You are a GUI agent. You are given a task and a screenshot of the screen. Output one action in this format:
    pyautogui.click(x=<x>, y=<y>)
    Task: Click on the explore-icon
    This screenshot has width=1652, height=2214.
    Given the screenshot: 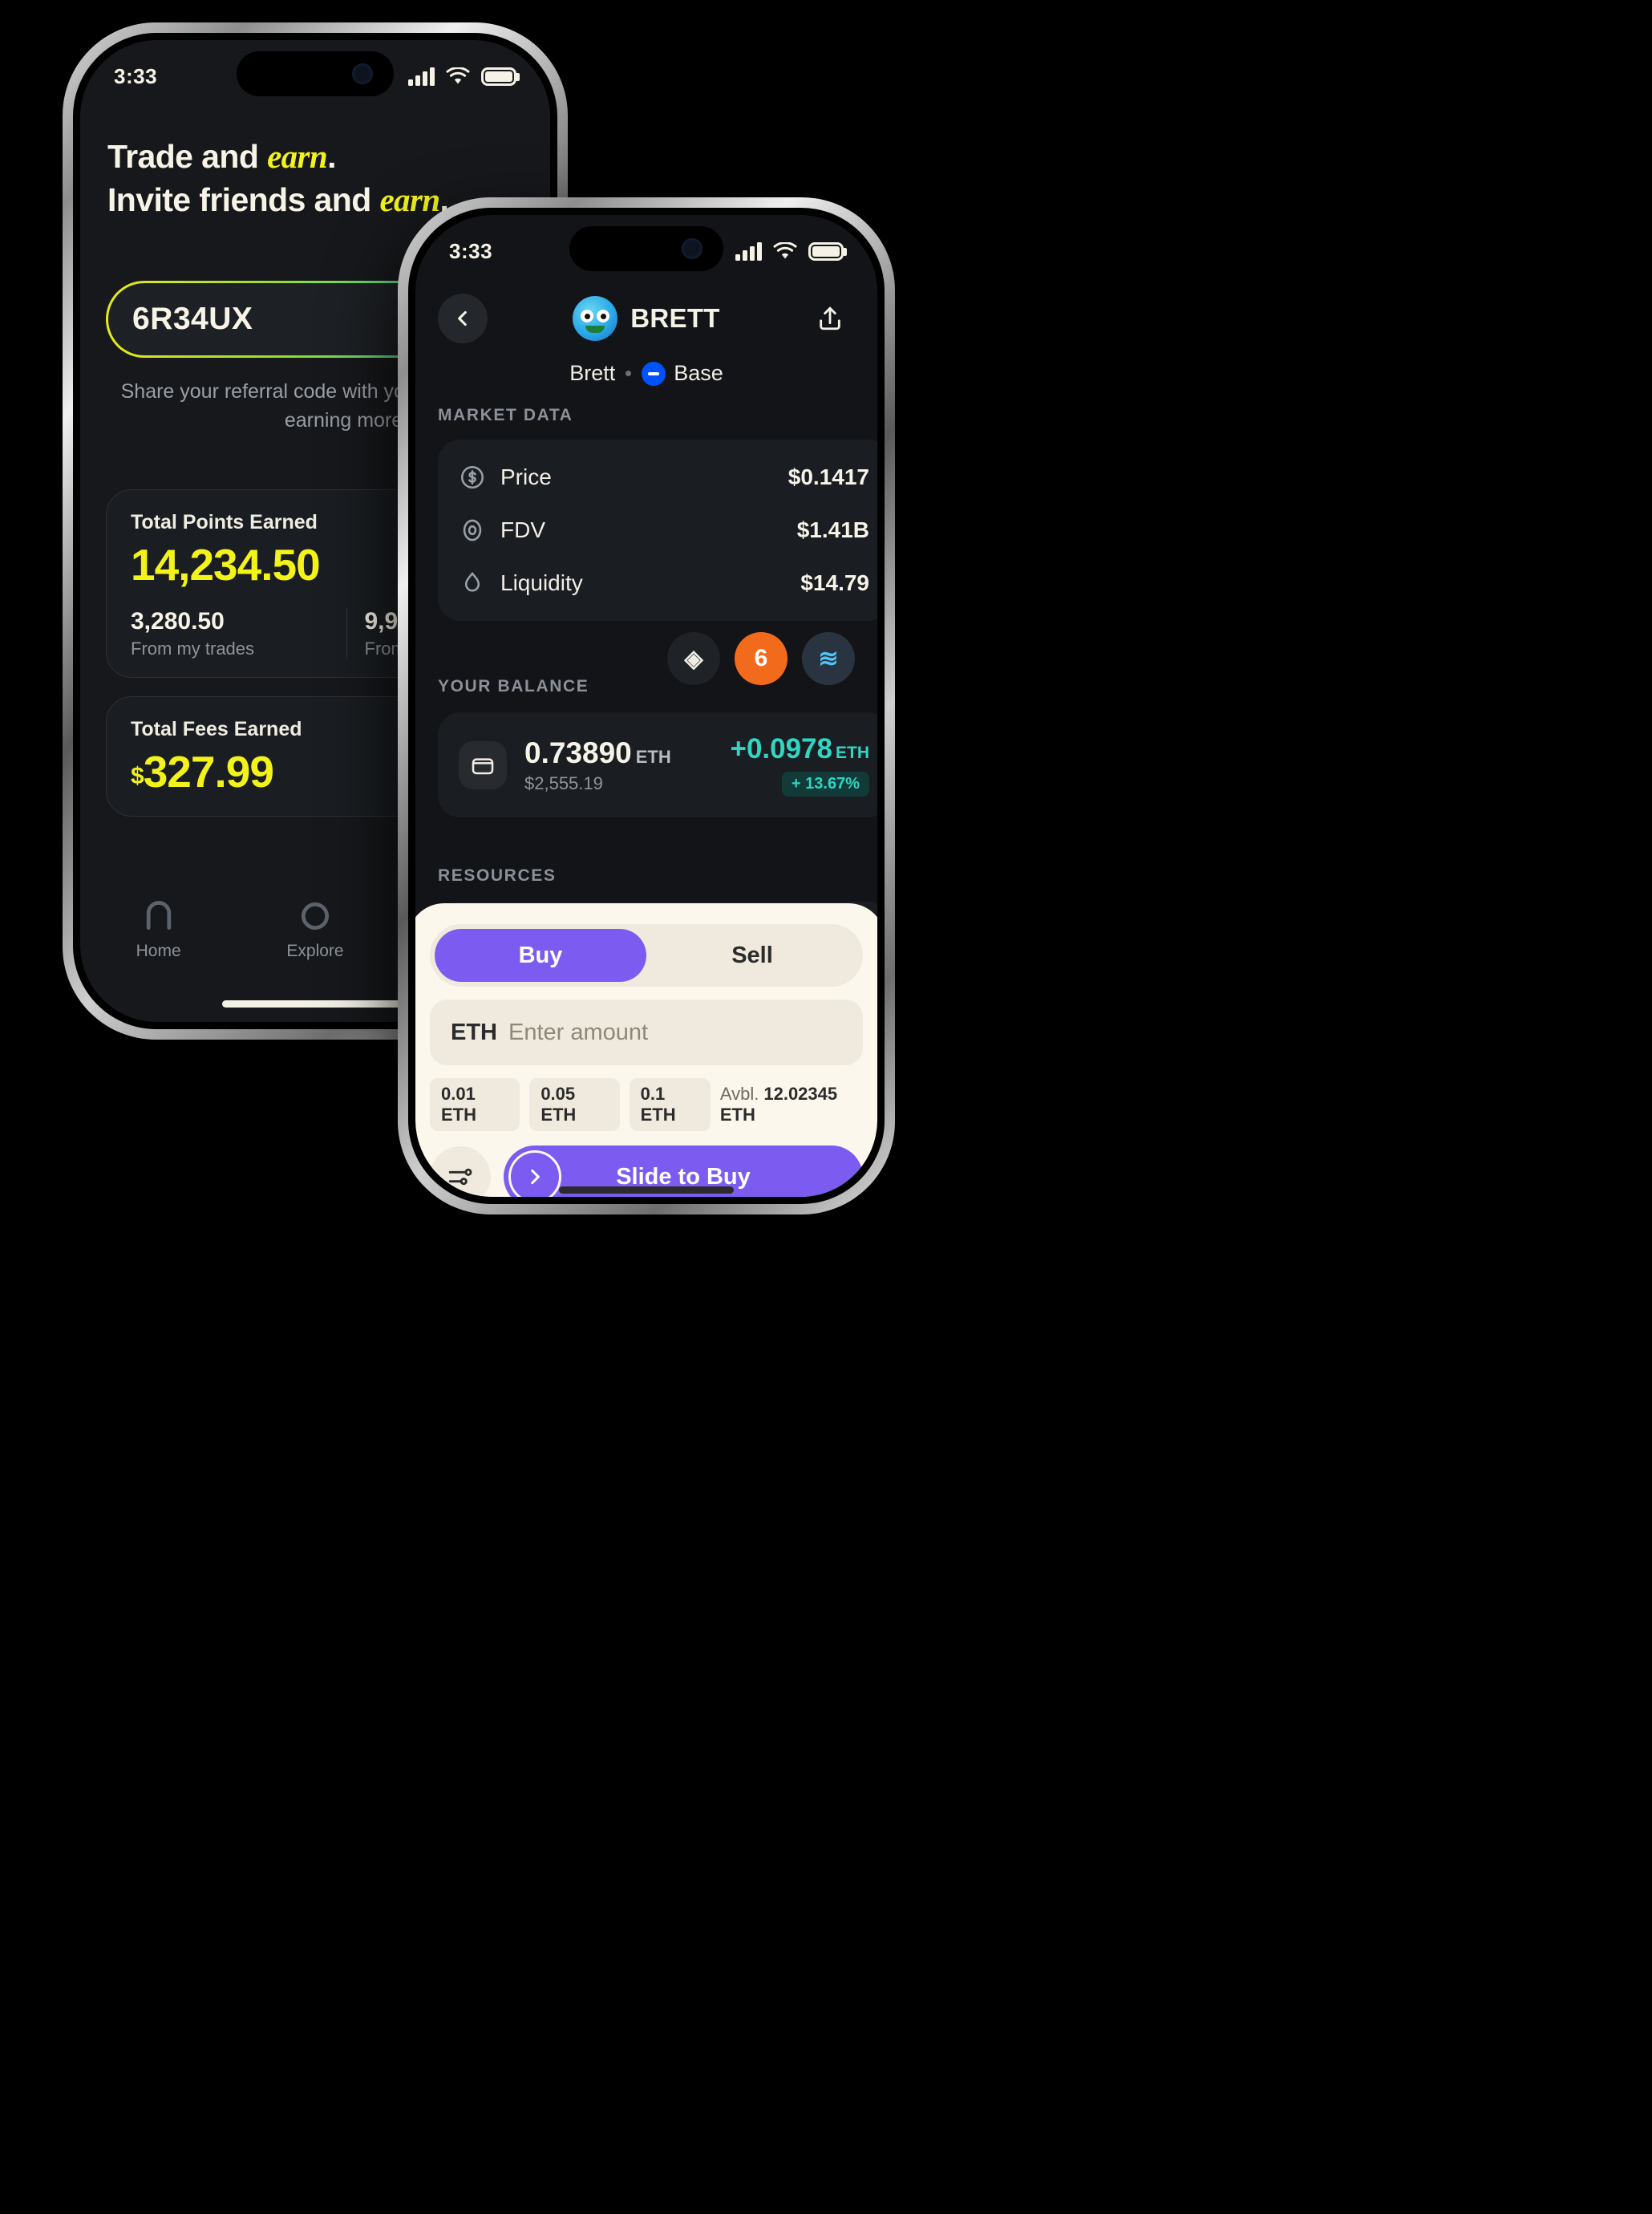 What is the action you would take?
    pyautogui.click(x=315, y=916)
    